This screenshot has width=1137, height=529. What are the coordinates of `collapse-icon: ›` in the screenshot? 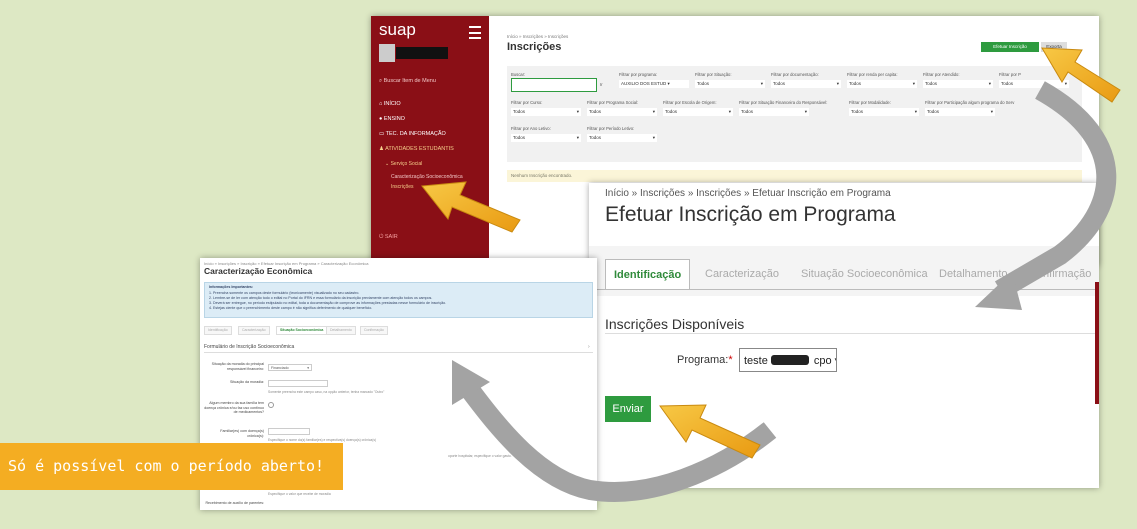 It's located at (589, 347).